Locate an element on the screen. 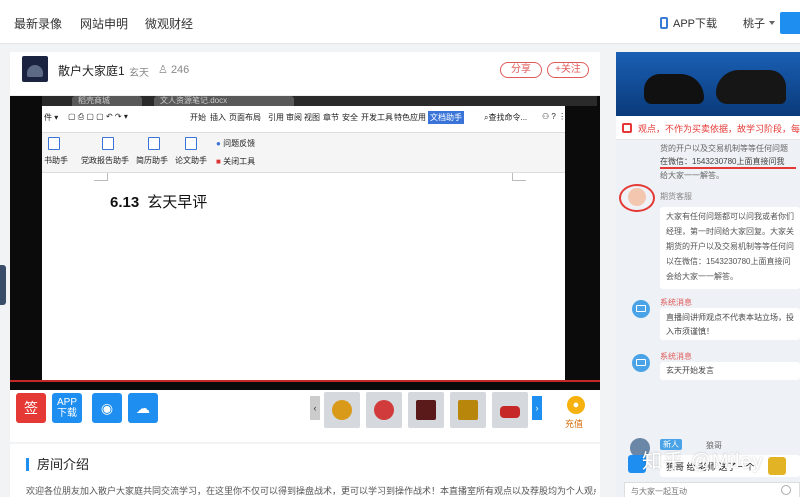 This screenshot has width=800, height=497. room-intro-heading: 房间介绍 is located at coordinates (57, 464).